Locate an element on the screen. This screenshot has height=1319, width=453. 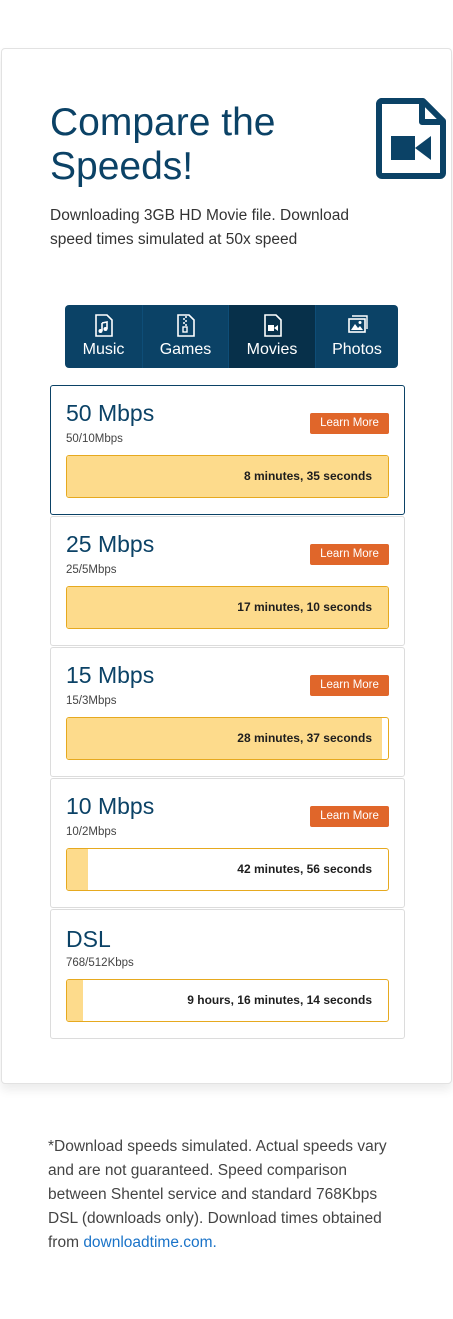
speed-detail: 50/10Mbps is located at coordinates (94, 439).